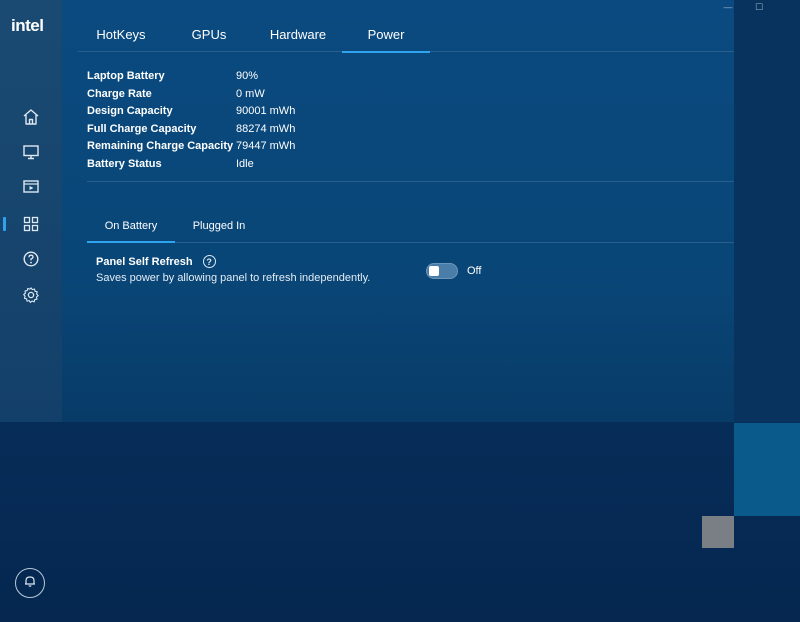 This screenshot has width=800, height=622. Describe the element at coordinates (402, 95) in the screenshot. I see `info-row: Charge Rate 0 mW` at that location.